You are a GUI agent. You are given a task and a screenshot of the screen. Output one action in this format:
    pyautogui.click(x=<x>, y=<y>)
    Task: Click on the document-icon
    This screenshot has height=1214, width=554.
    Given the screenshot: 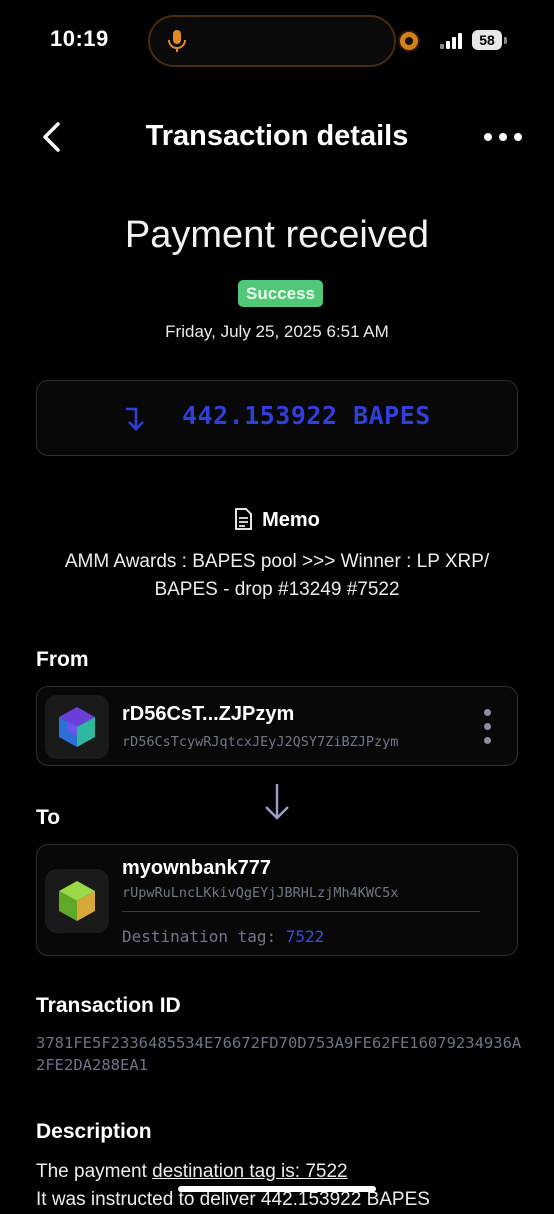 What is the action you would take?
    pyautogui.click(x=243, y=519)
    